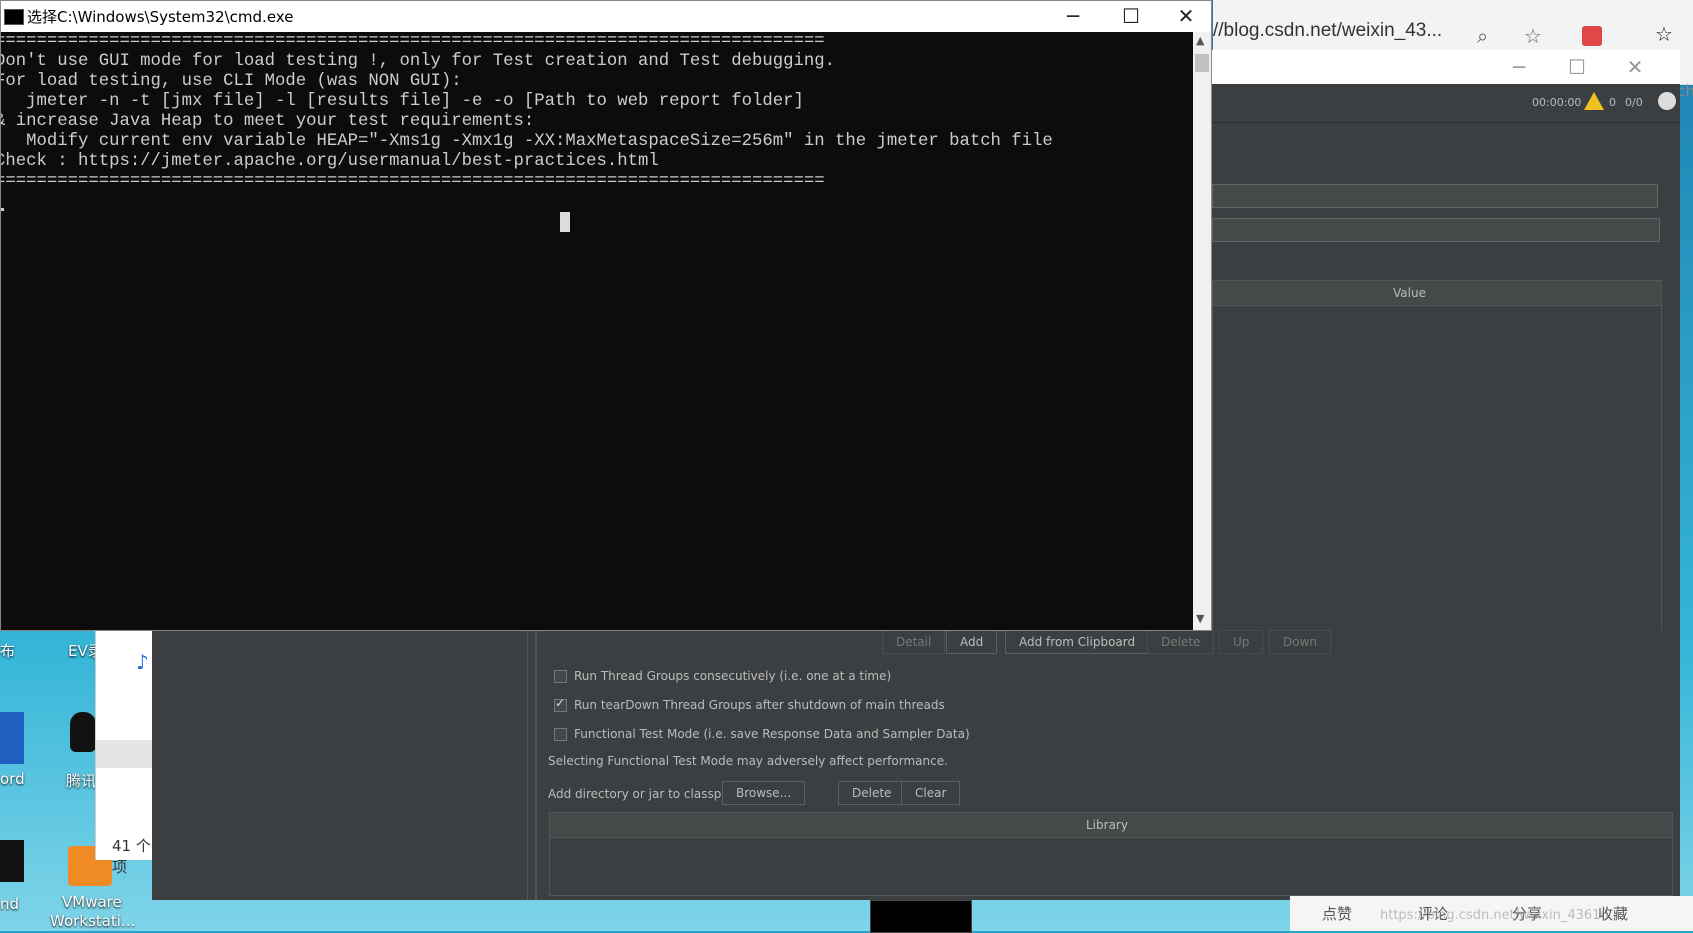  I want to click on tree-pane, so click(340, 765).